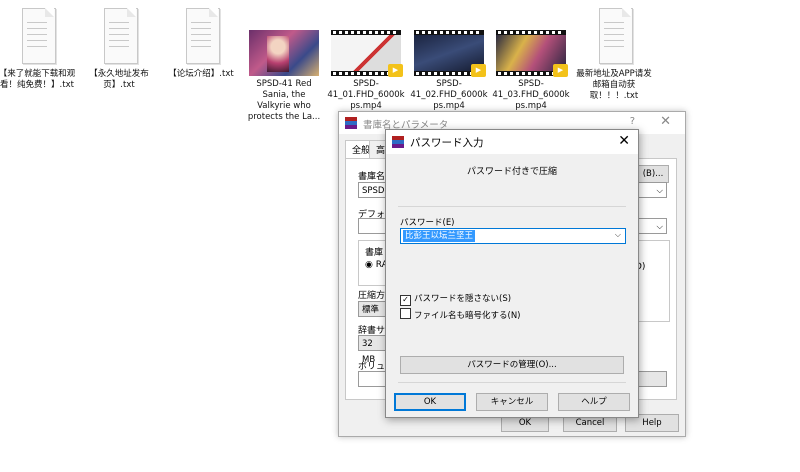 The width and height of the screenshot is (800, 472). I want to click on show-password-checkbox: ✓ パスワードを隠さない(S), so click(455, 299).